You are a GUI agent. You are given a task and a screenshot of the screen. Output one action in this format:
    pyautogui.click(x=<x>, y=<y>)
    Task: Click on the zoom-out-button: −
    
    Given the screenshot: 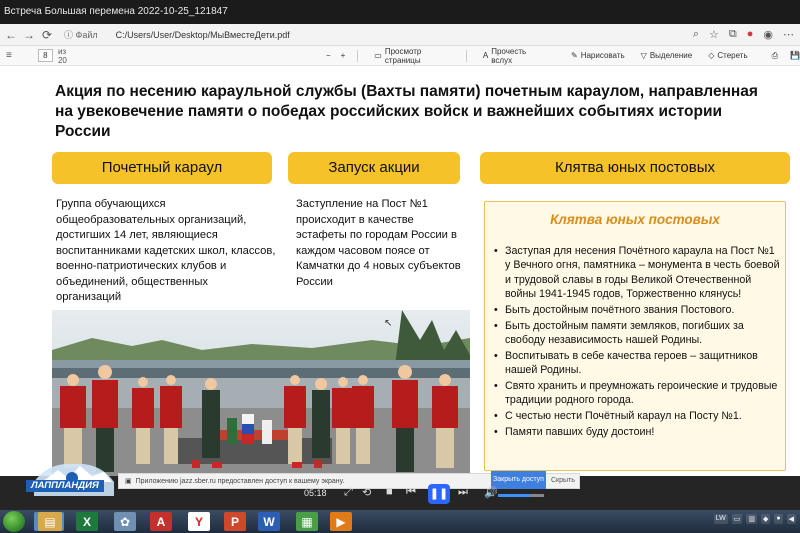 What is the action you would take?
    pyautogui.click(x=328, y=55)
    